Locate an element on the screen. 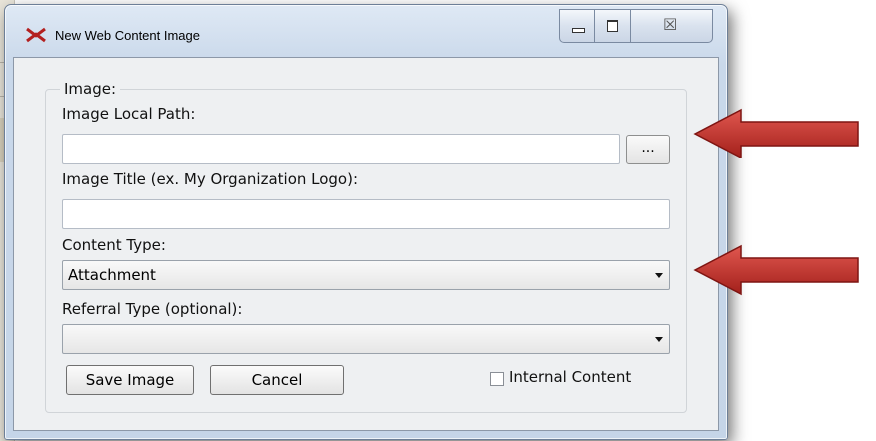  referral-type-label: Referral Type (optional): is located at coordinates (152, 309).